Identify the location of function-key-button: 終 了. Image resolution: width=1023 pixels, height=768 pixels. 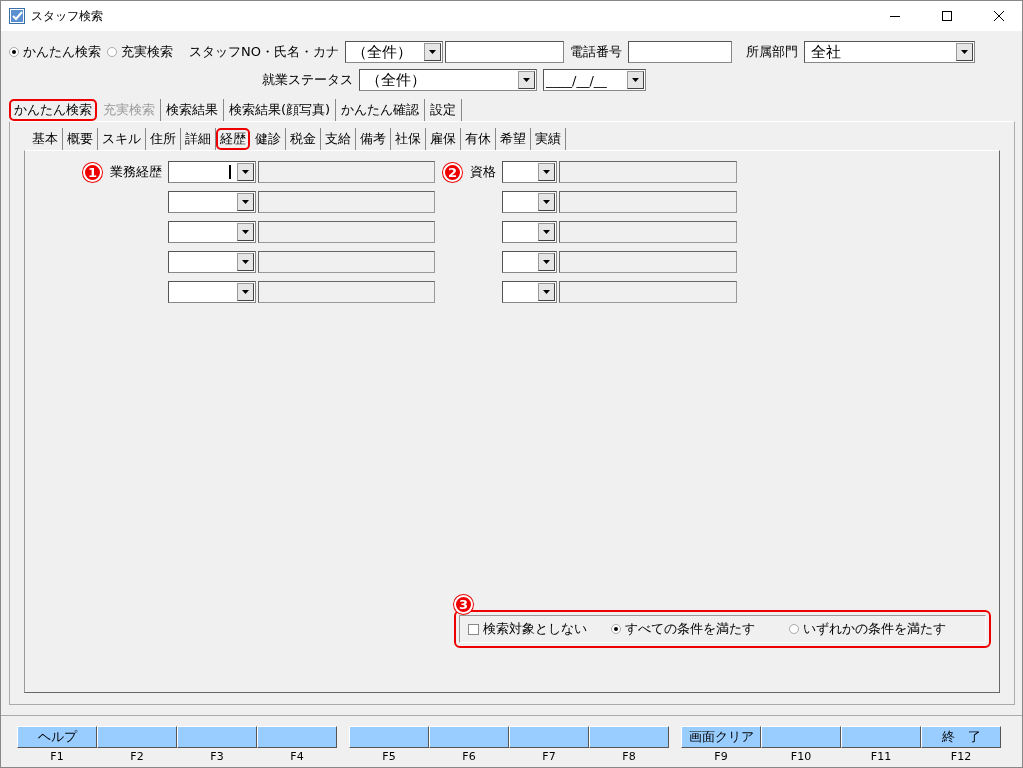
(961, 737).